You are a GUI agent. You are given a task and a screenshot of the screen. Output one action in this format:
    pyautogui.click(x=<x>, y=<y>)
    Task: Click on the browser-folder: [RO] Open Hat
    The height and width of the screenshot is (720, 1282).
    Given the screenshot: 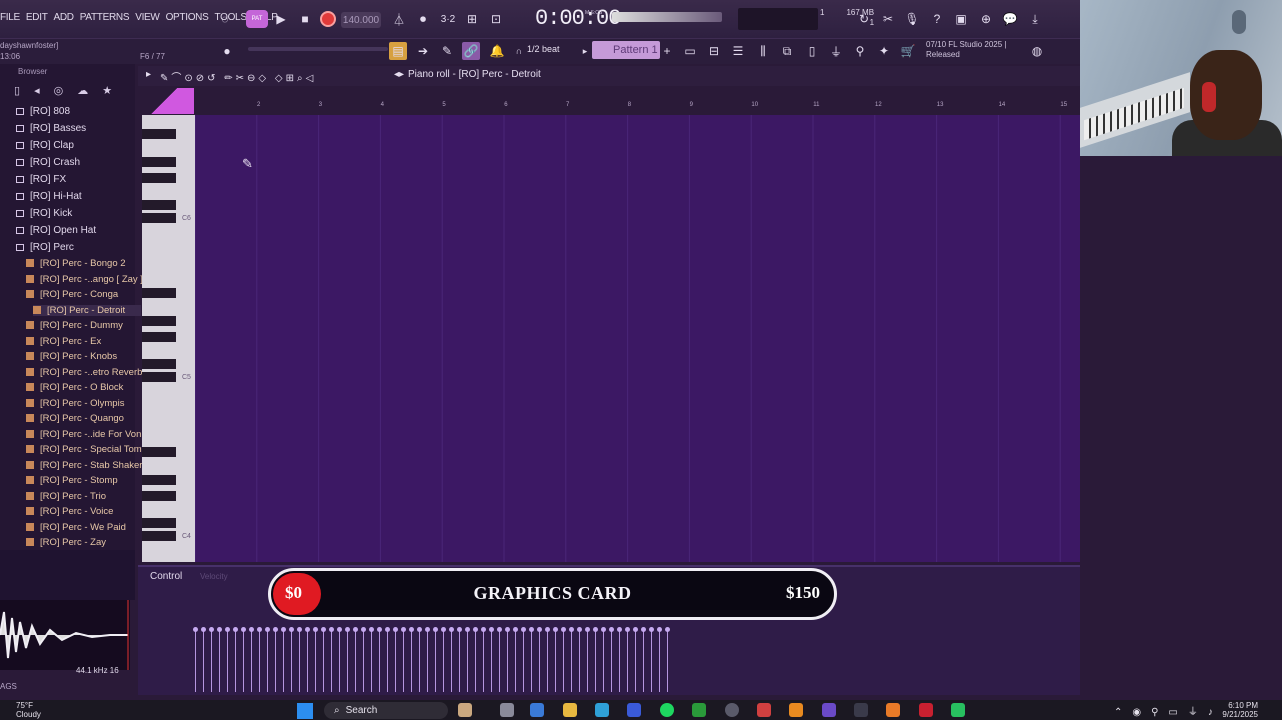 What is the action you would take?
    pyautogui.click(x=56, y=230)
    